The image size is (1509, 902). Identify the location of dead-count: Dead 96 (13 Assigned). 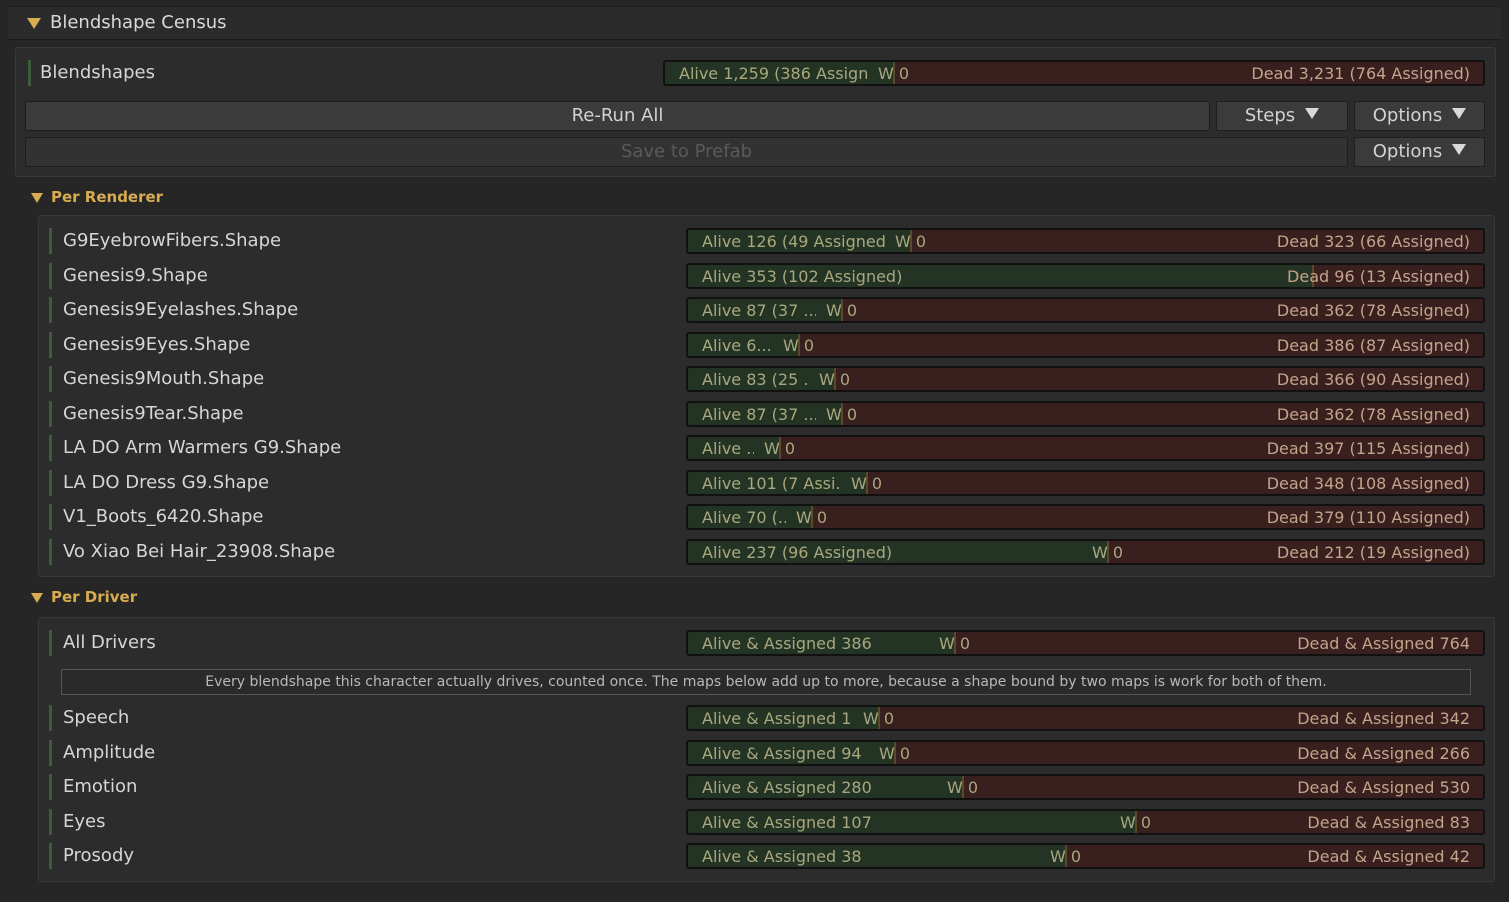
(1378, 276).